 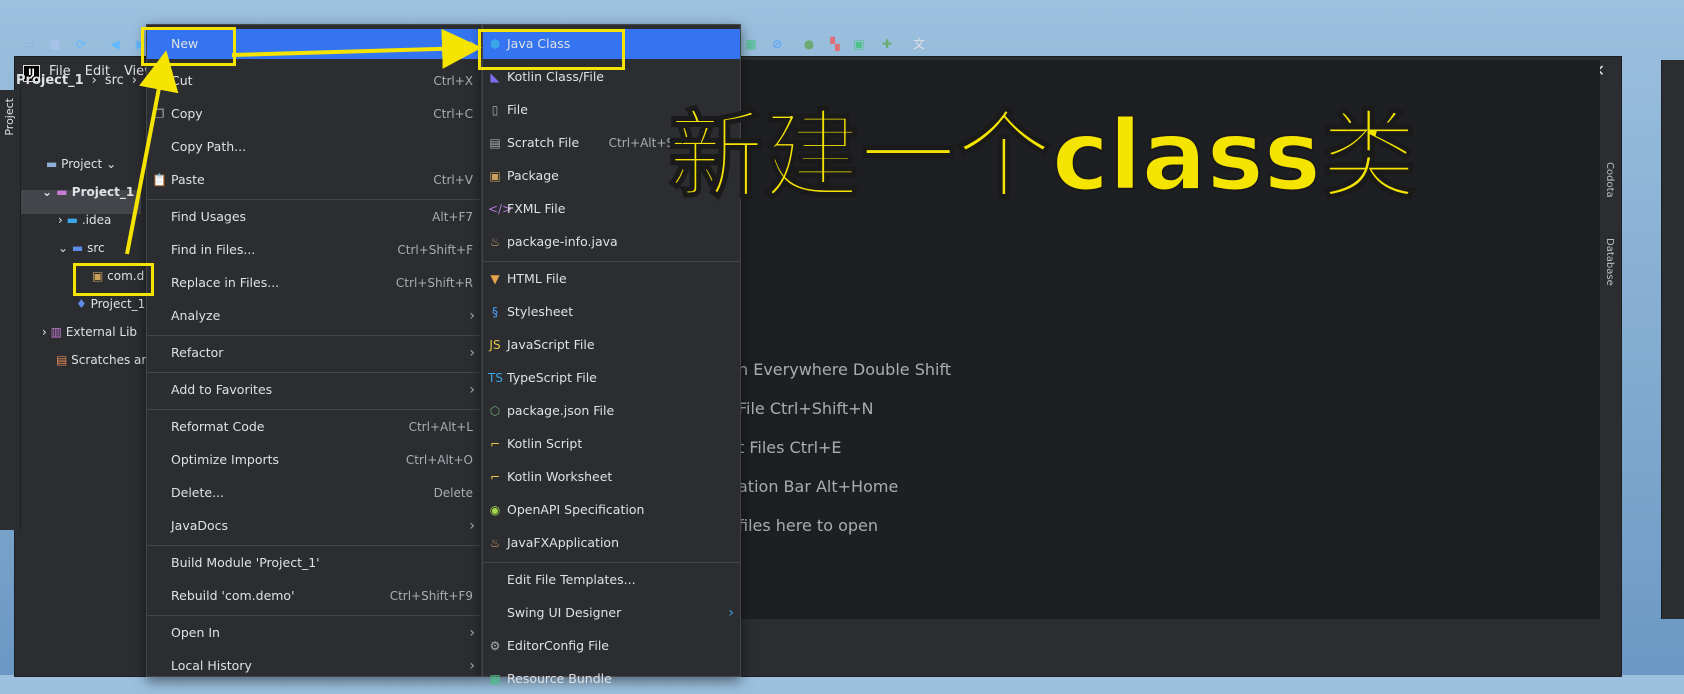 I want to click on annotation-title: 新建一个class类, so click(x=1042, y=156).